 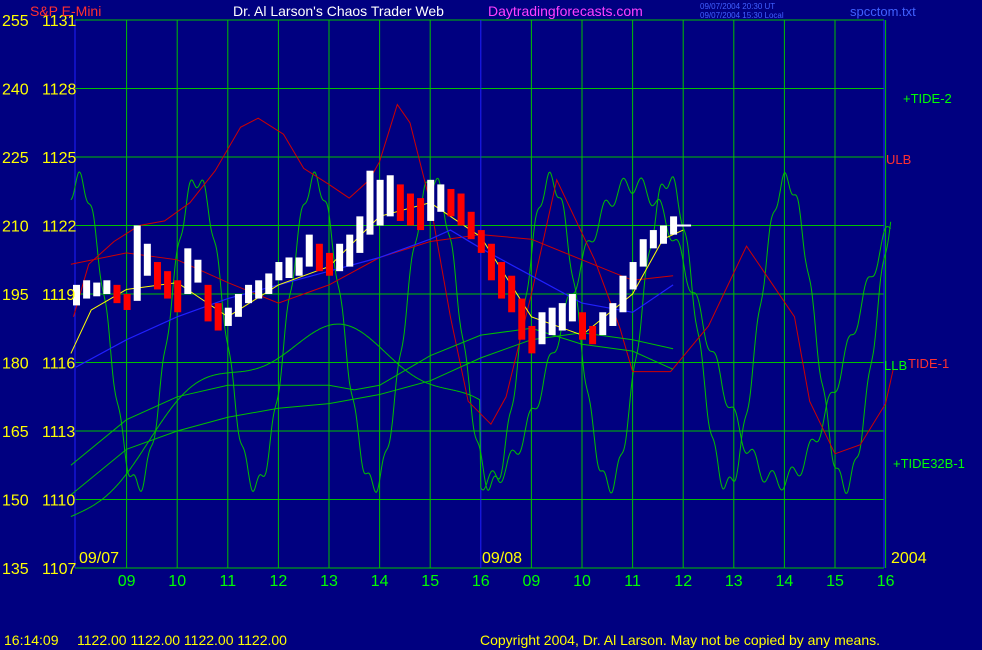 What do you see at coordinates (59, 90) in the screenshot?
I see `price-tick-label: 1128` at bounding box center [59, 90].